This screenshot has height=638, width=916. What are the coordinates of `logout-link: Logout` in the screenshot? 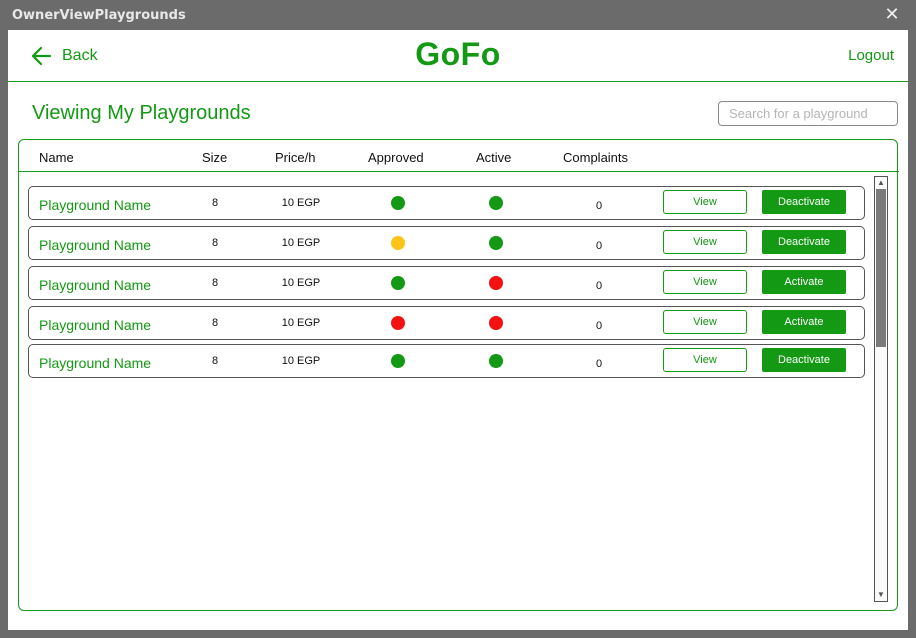 It's located at (871, 55).